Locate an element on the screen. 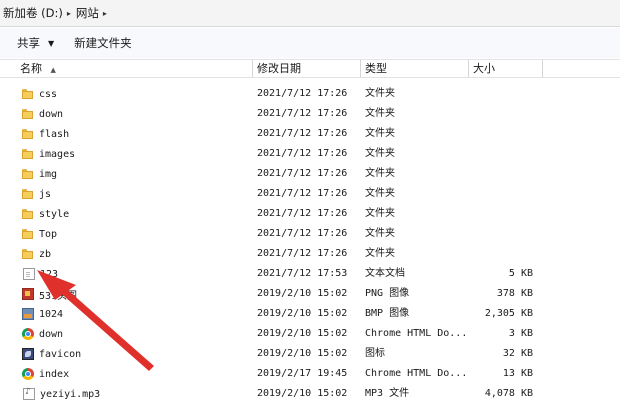 This screenshot has height=404, width=620. file-date: 2021/7/12 17:53 is located at coordinates (302, 273).